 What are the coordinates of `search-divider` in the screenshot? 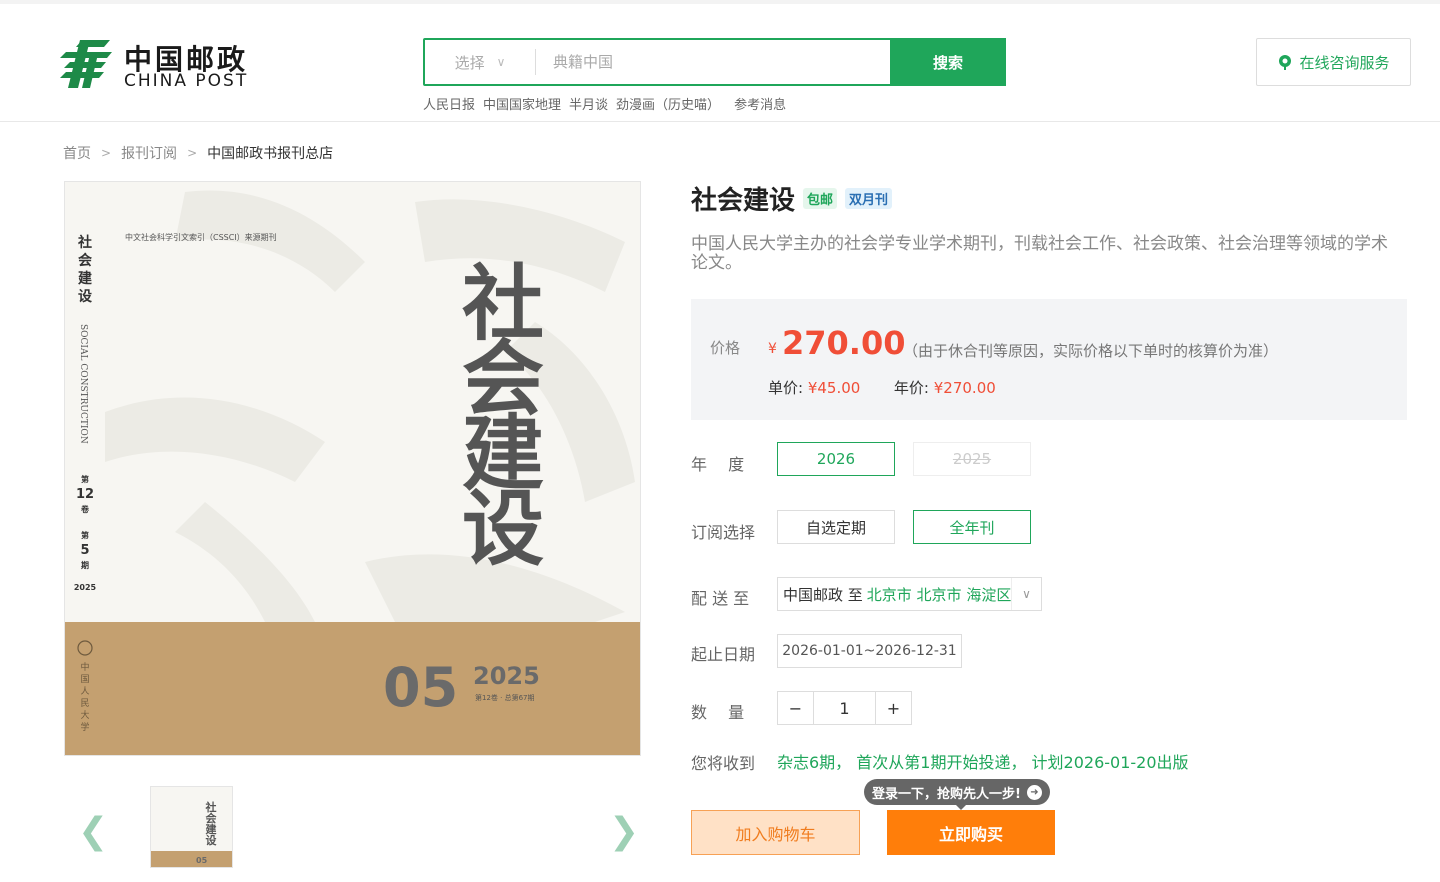 It's located at (535, 62).